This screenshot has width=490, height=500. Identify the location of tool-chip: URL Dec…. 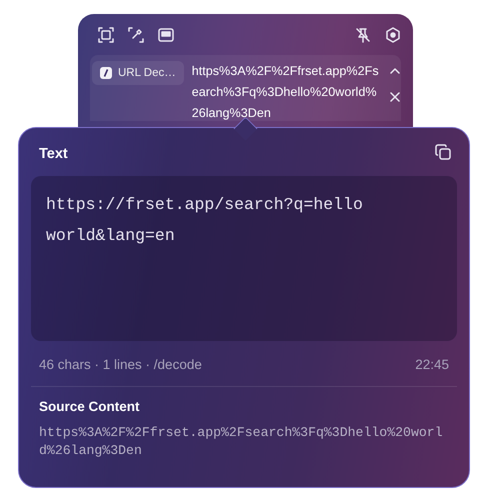
(138, 73).